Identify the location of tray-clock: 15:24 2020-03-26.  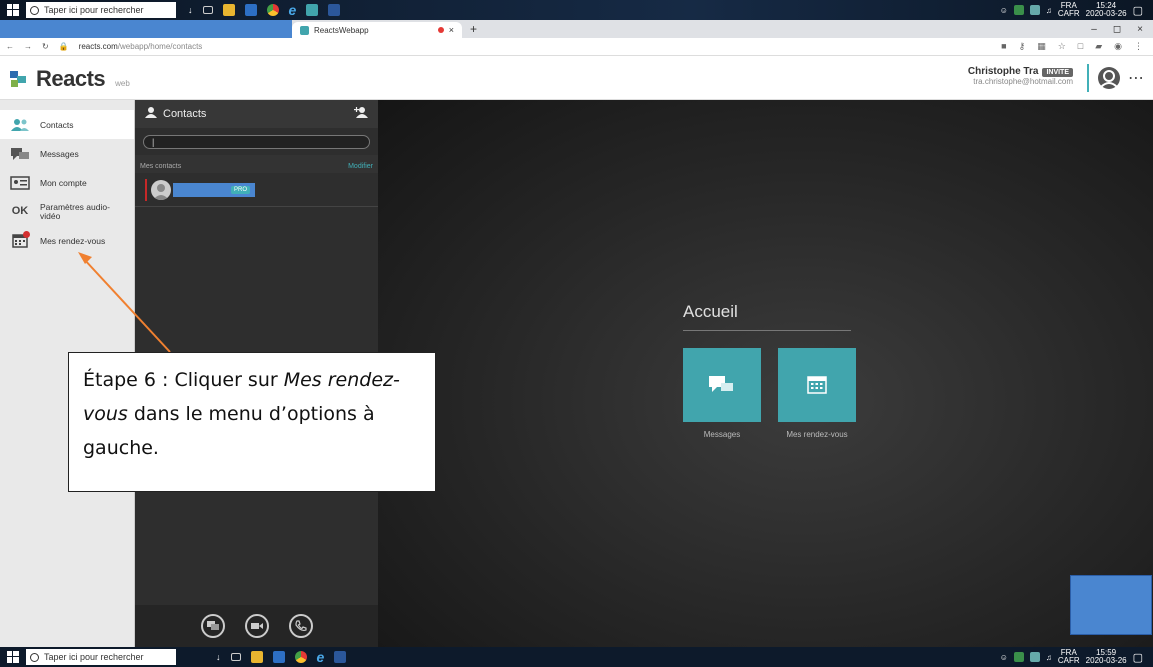
(1106, 10).